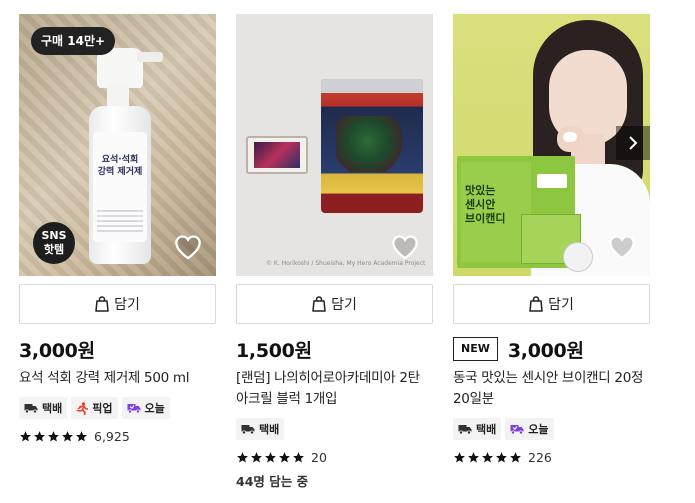  I want to click on pickup-tag: 픽업, so click(94, 408).